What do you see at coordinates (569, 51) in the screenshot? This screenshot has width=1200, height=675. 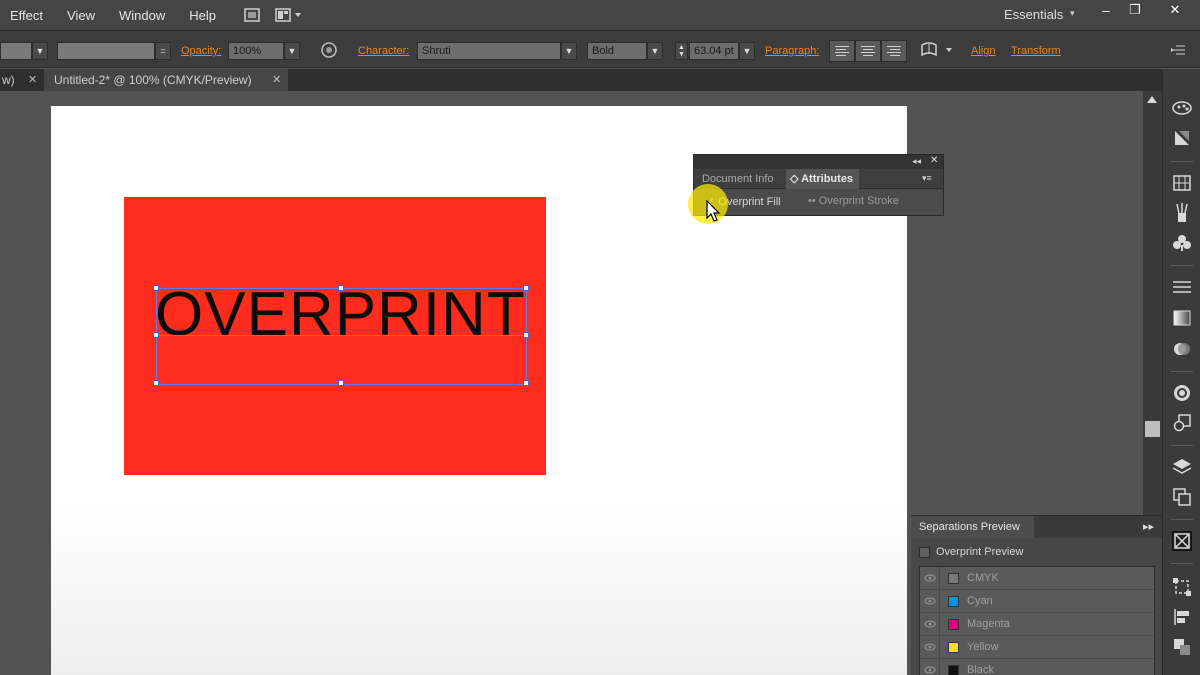 I see `font-family-dropdown: ▼` at bounding box center [569, 51].